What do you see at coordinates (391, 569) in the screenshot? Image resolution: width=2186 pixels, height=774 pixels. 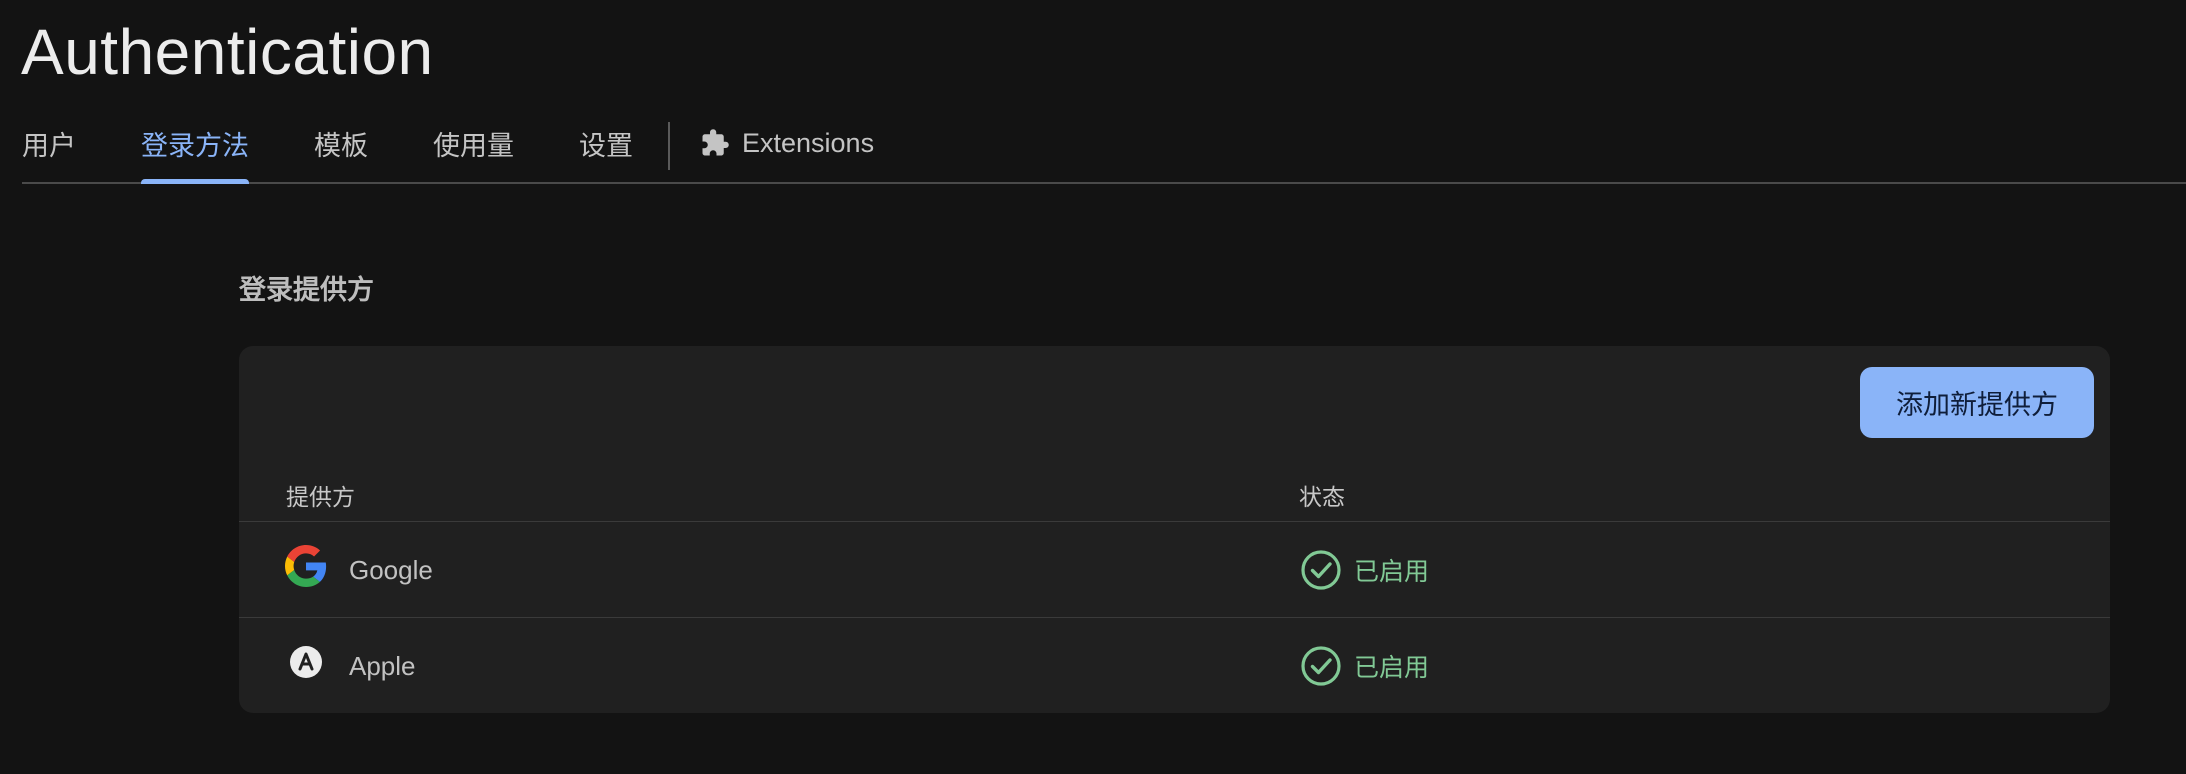 I see `provider-name: Google` at bounding box center [391, 569].